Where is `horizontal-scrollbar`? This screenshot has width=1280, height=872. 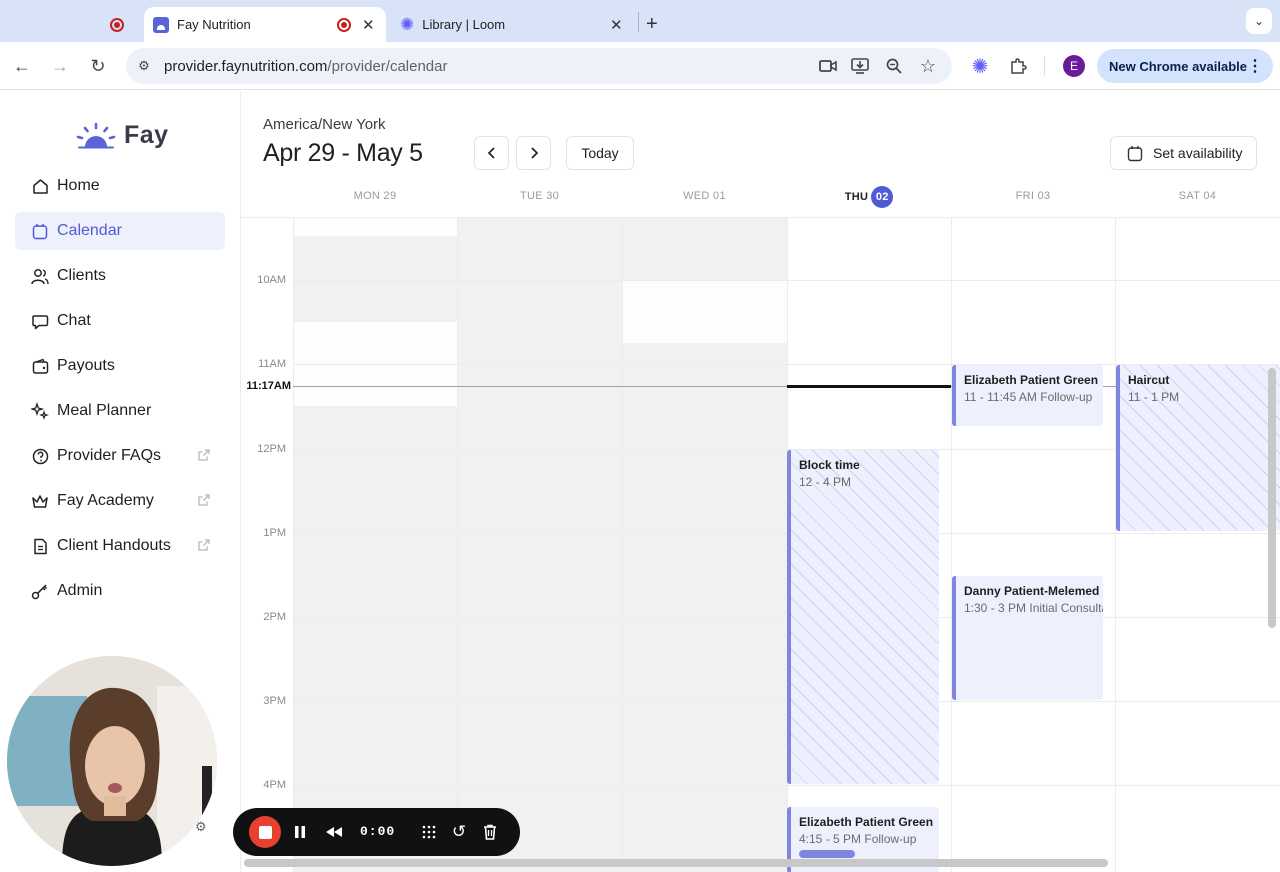 horizontal-scrollbar is located at coordinates (676, 863).